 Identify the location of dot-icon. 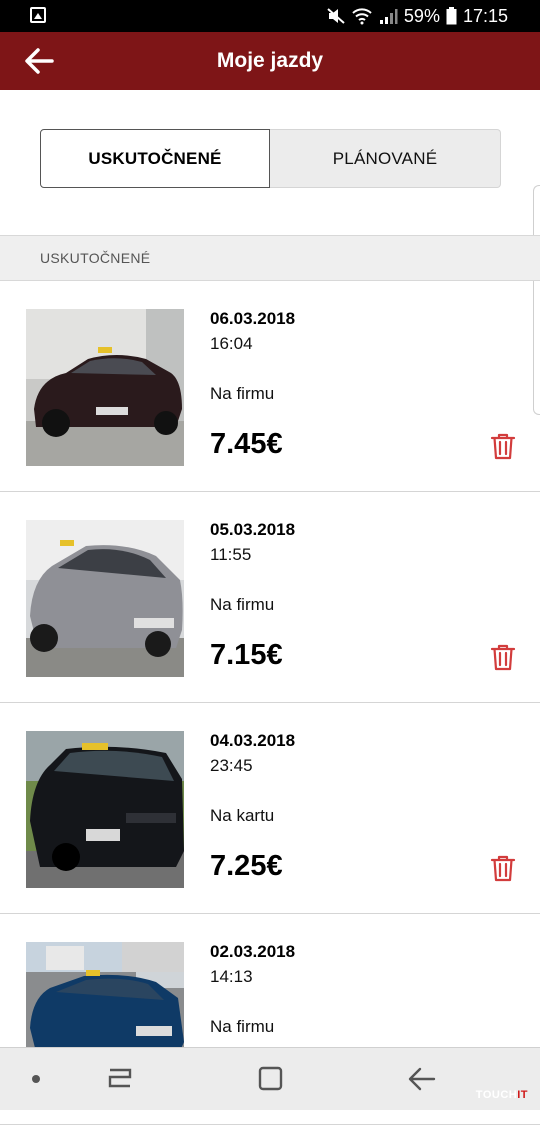
(36, 1079).